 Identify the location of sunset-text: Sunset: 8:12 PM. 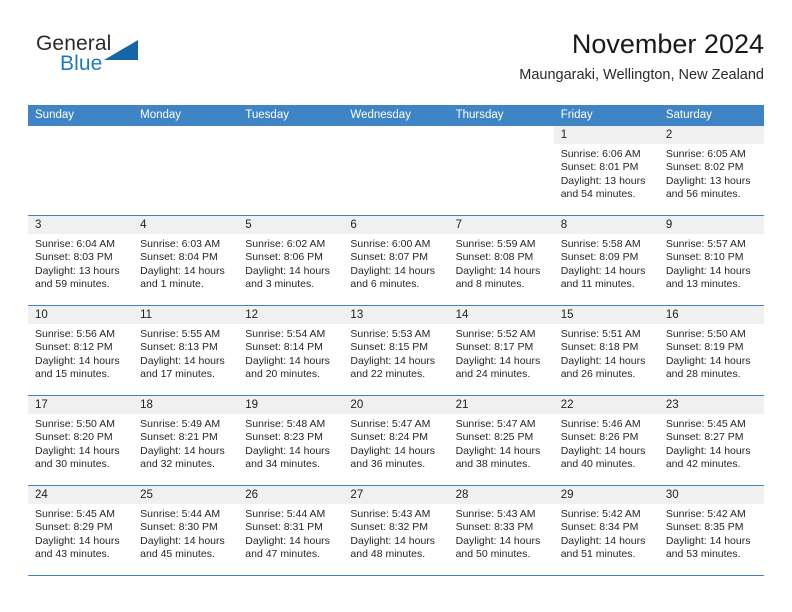
(74, 347).